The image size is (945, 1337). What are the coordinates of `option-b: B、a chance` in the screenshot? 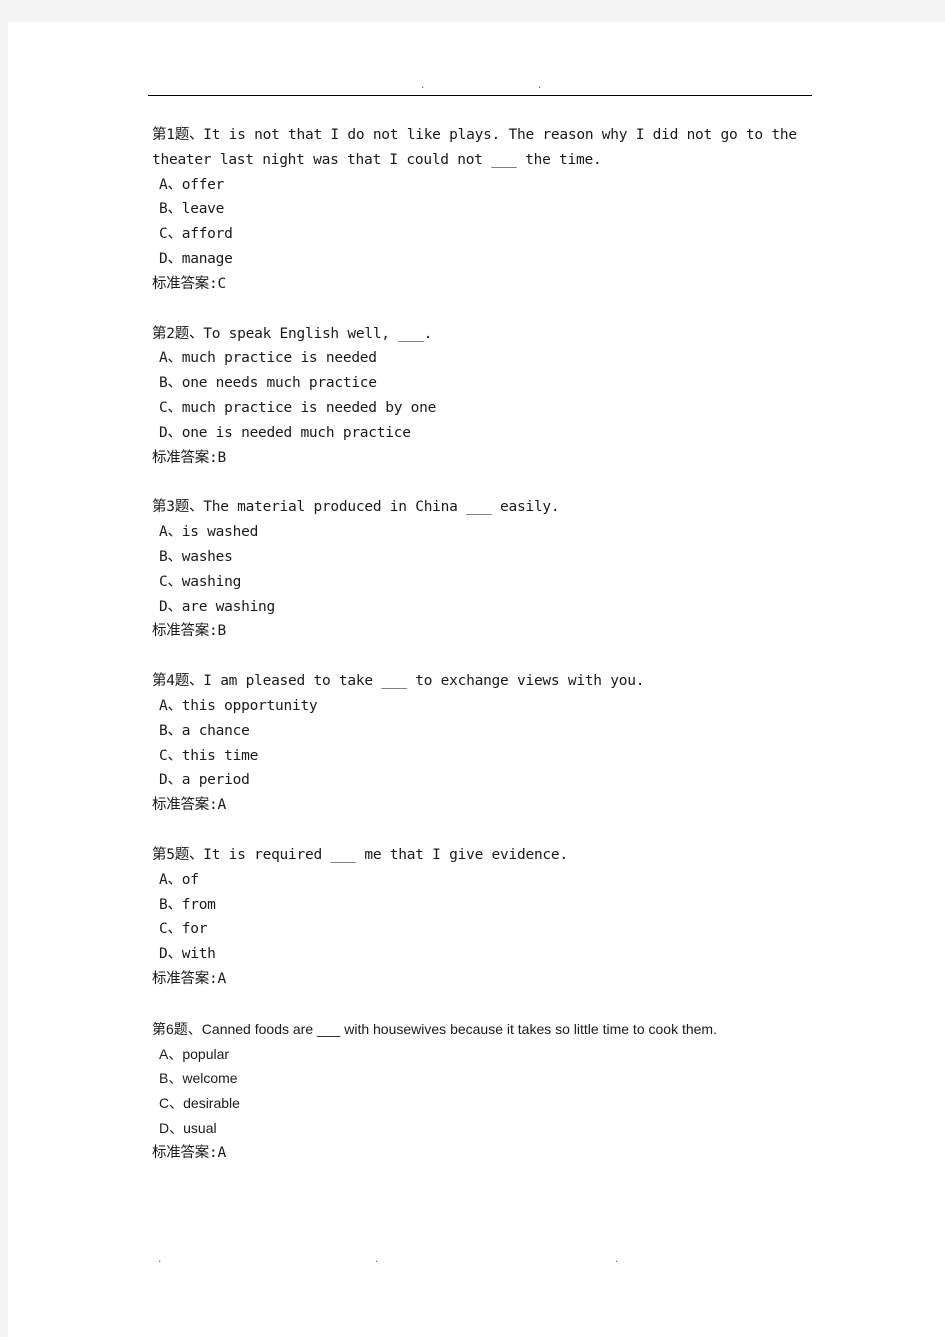 It's located at (483, 731).